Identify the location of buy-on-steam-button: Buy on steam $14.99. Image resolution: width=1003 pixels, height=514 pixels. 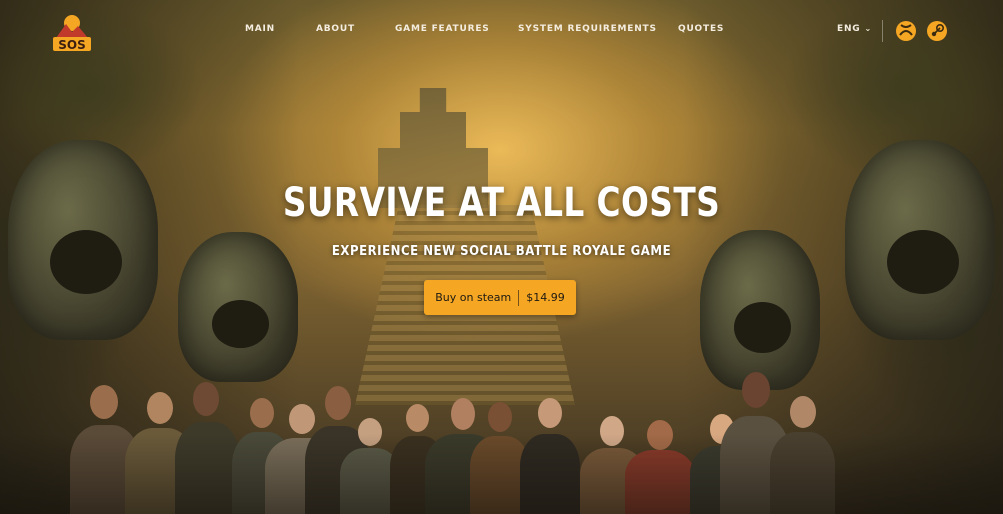
(500, 297).